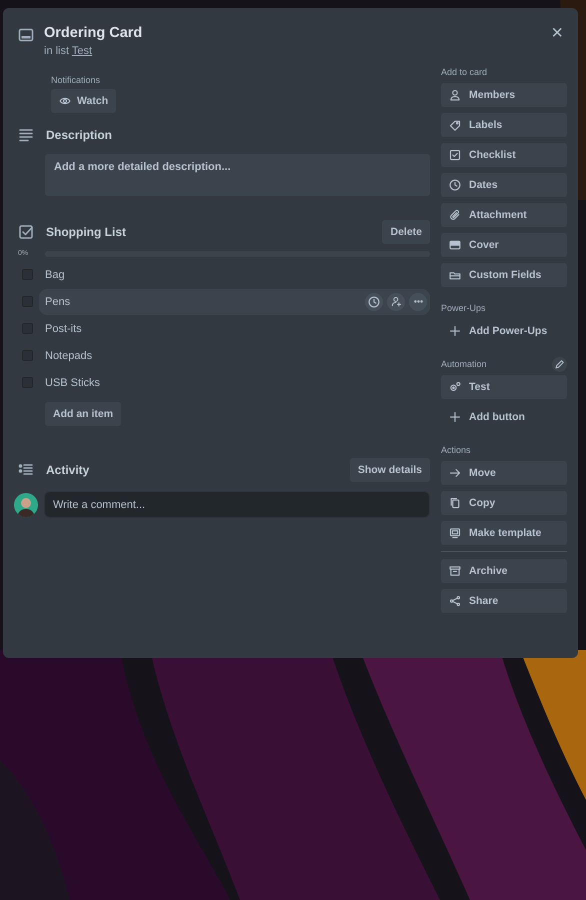 The height and width of the screenshot is (900, 586). I want to click on checklist-item: Post-its, so click(63, 328).